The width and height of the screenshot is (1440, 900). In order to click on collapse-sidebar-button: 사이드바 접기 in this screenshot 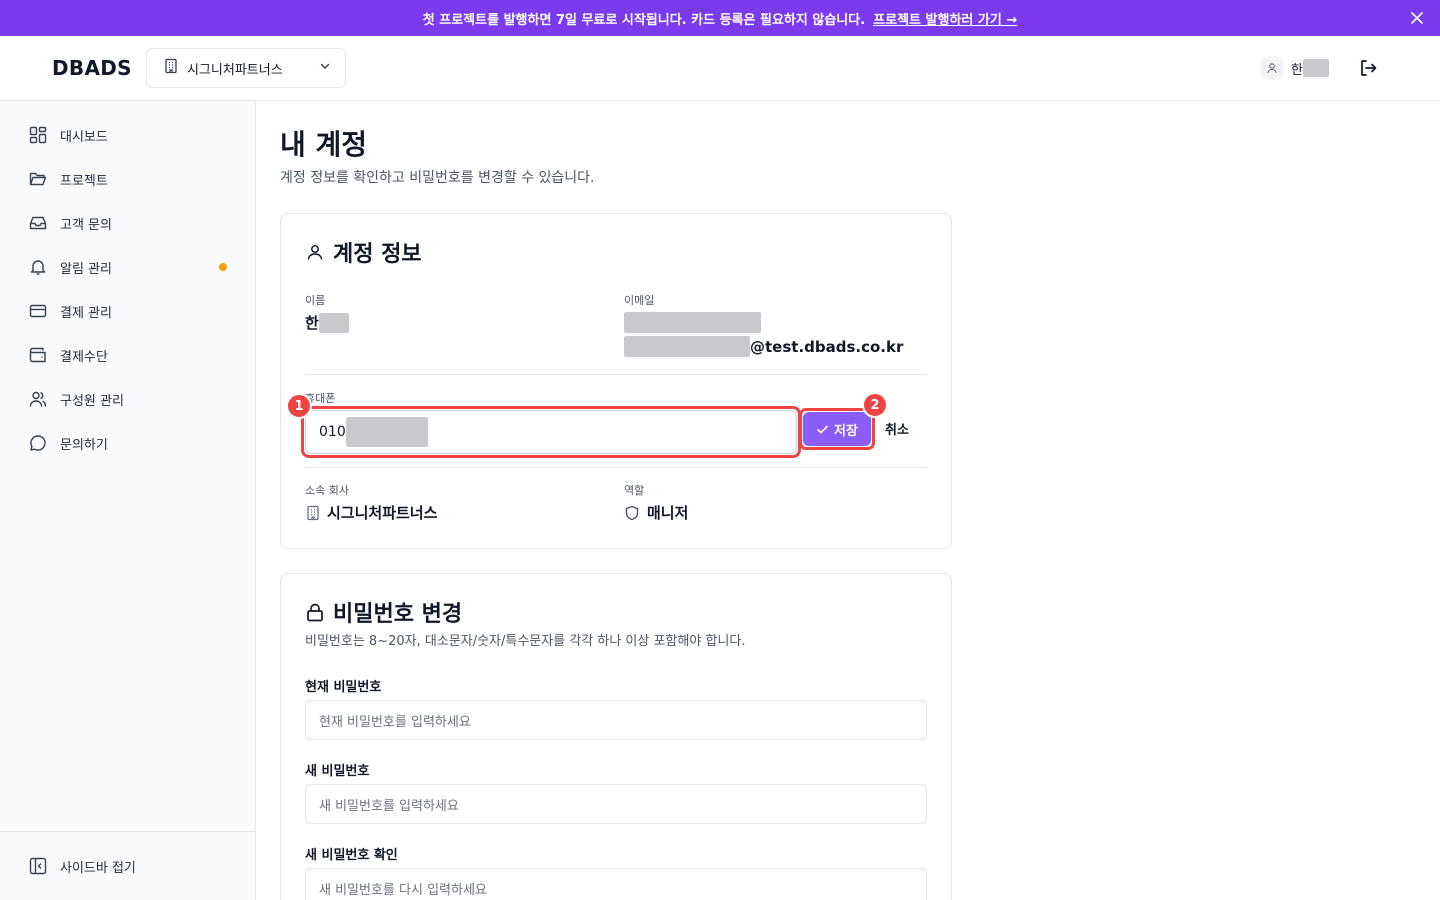, I will do `click(127, 866)`.